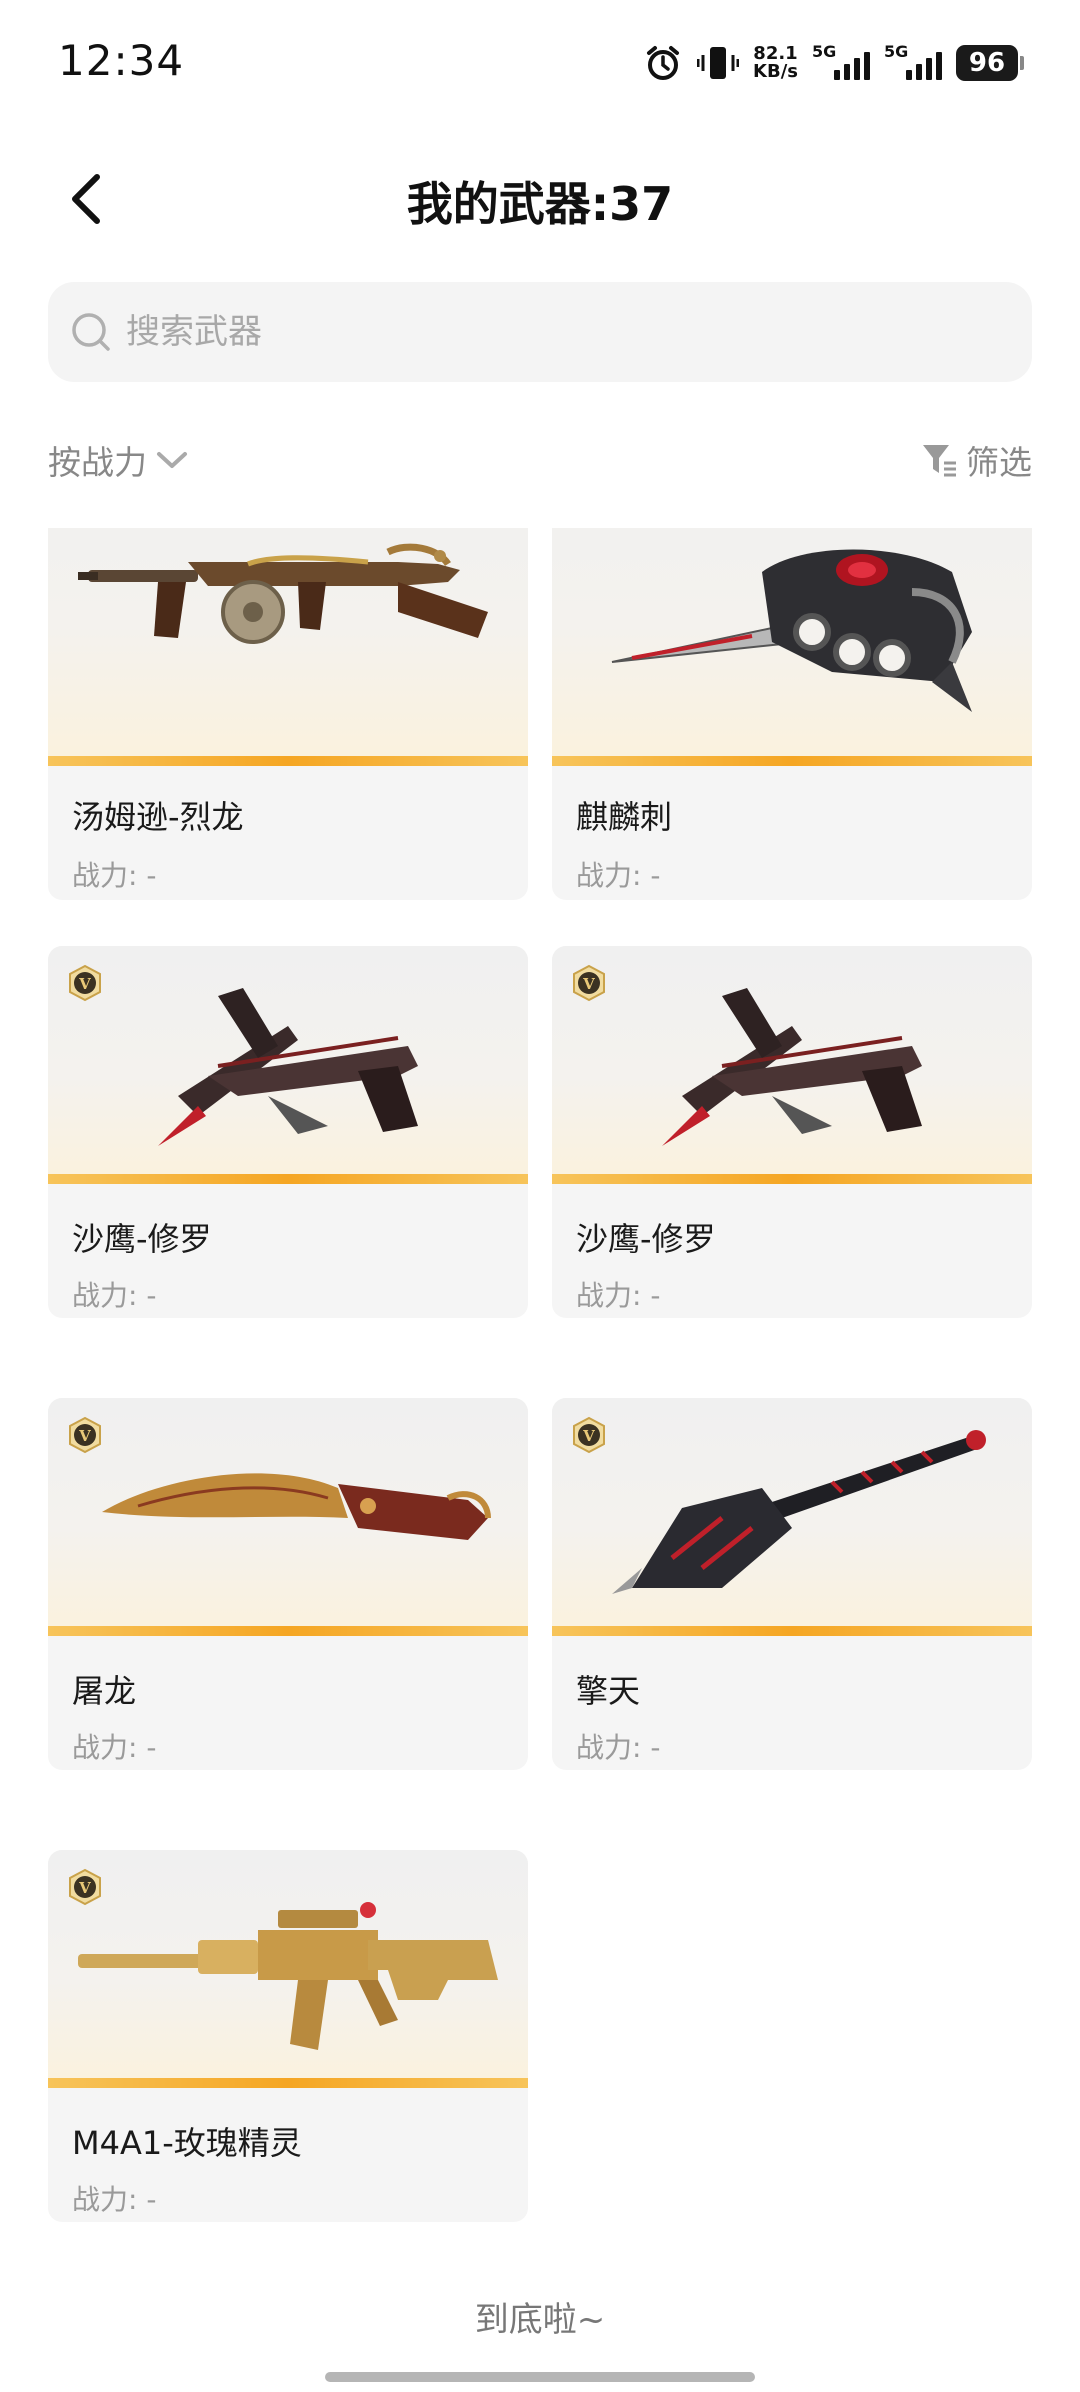  What do you see at coordinates (288, 1518) in the screenshot?
I see `kukri-knife-icon` at bounding box center [288, 1518].